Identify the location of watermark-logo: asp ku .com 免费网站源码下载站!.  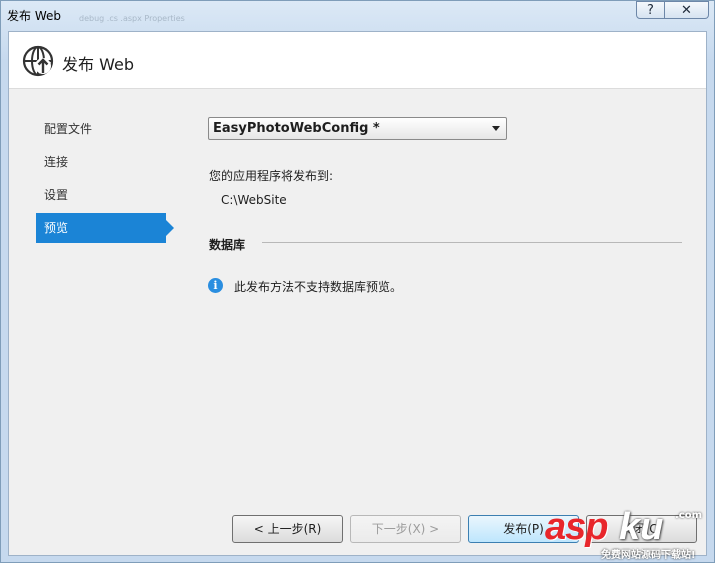
(630, 534).